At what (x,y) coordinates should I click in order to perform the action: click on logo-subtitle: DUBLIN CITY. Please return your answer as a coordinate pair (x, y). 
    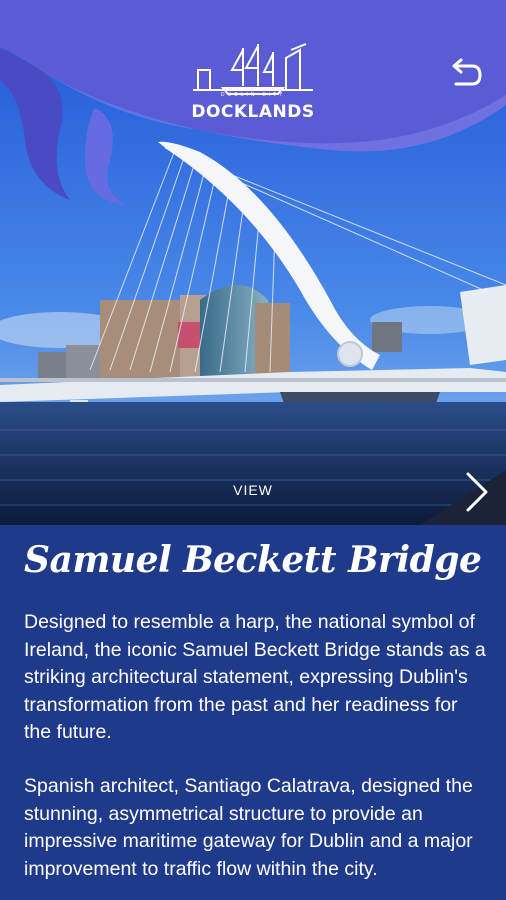
    Looking at the image, I should click on (253, 95).